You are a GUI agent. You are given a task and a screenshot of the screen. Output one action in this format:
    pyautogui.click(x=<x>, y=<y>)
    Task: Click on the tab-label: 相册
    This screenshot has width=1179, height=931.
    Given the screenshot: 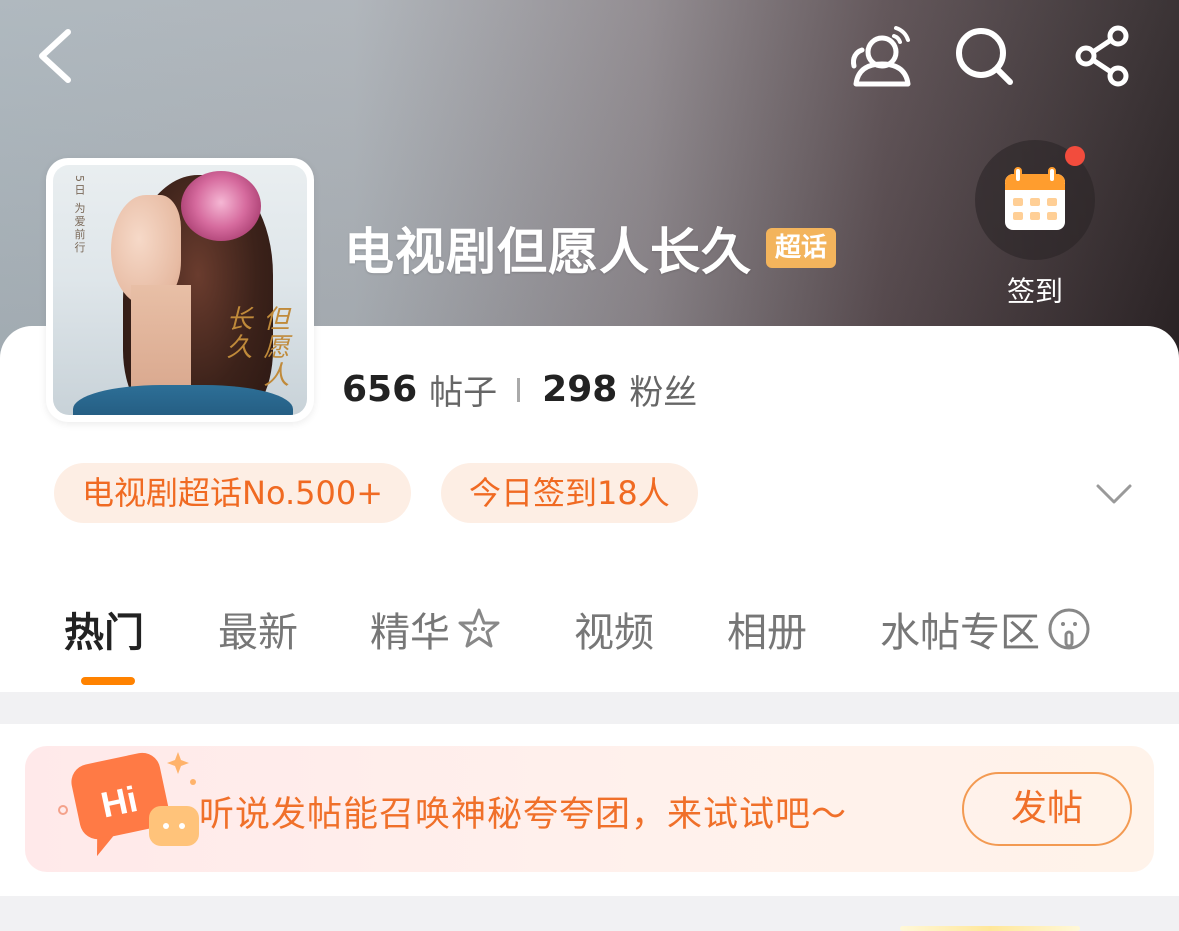 What is the action you would take?
    pyautogui.click(x=767, y=633)
    